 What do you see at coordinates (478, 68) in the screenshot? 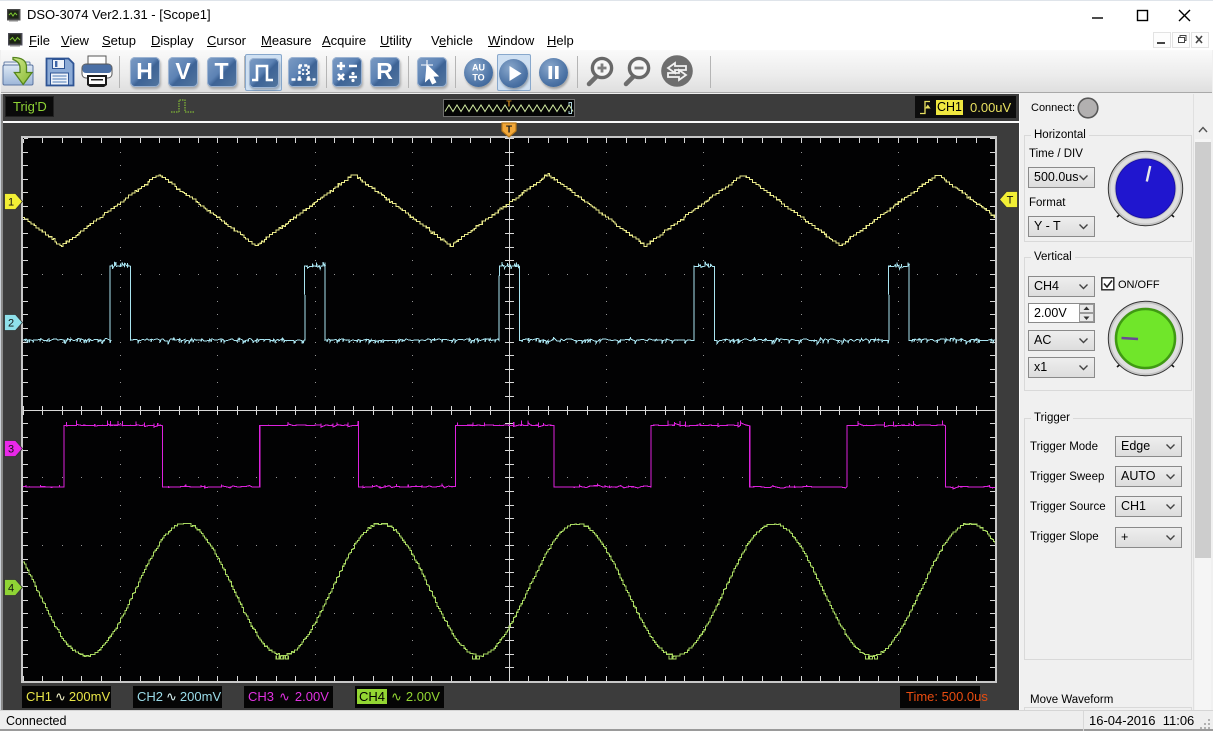
I see `svg-text: AU` at bounding box center [478, 68].